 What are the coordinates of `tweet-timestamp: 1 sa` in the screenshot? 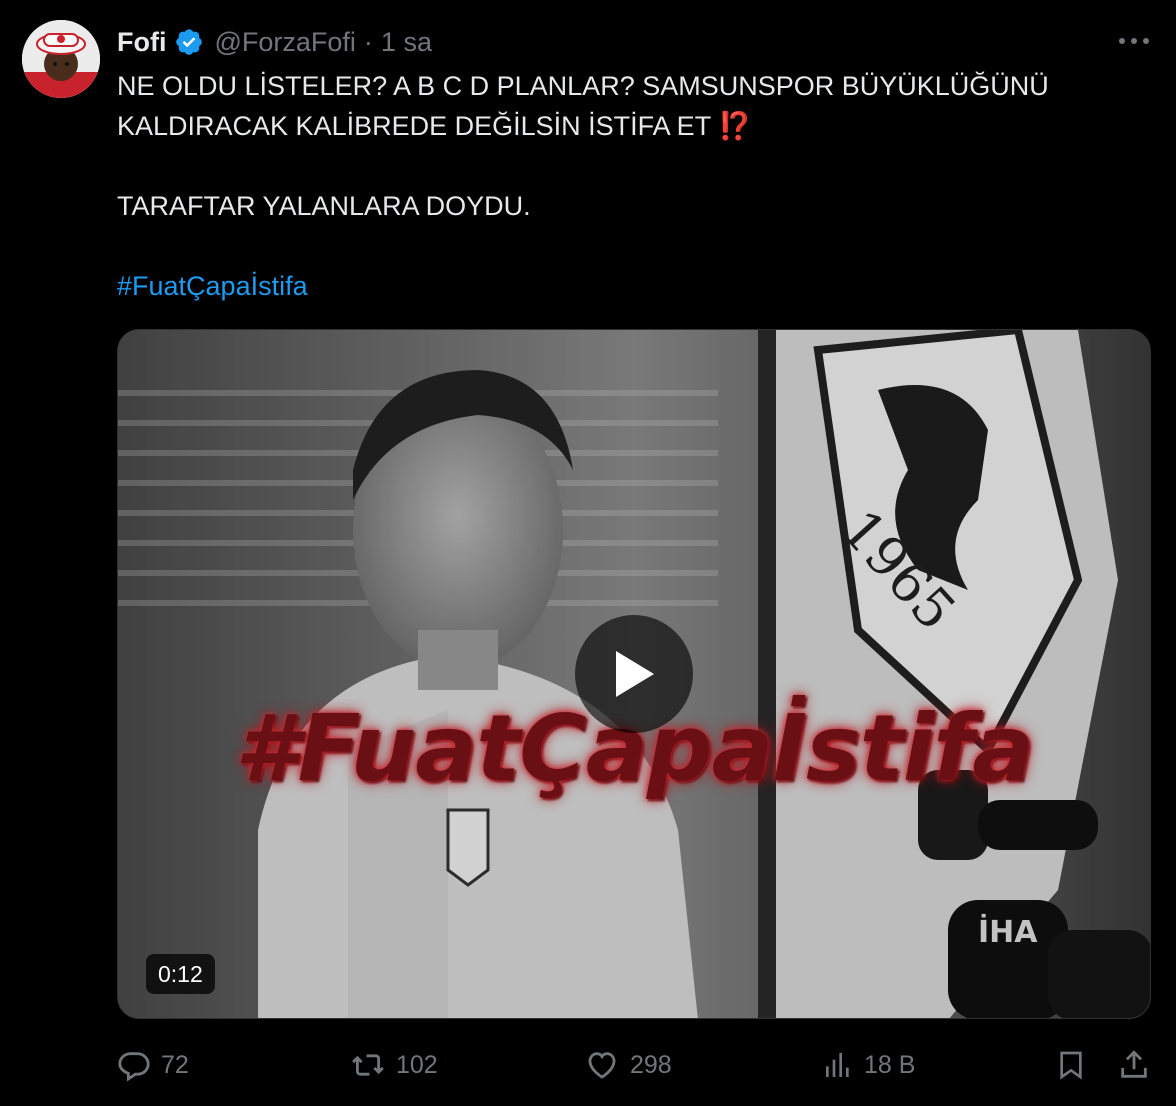 It's located at (406, 42).